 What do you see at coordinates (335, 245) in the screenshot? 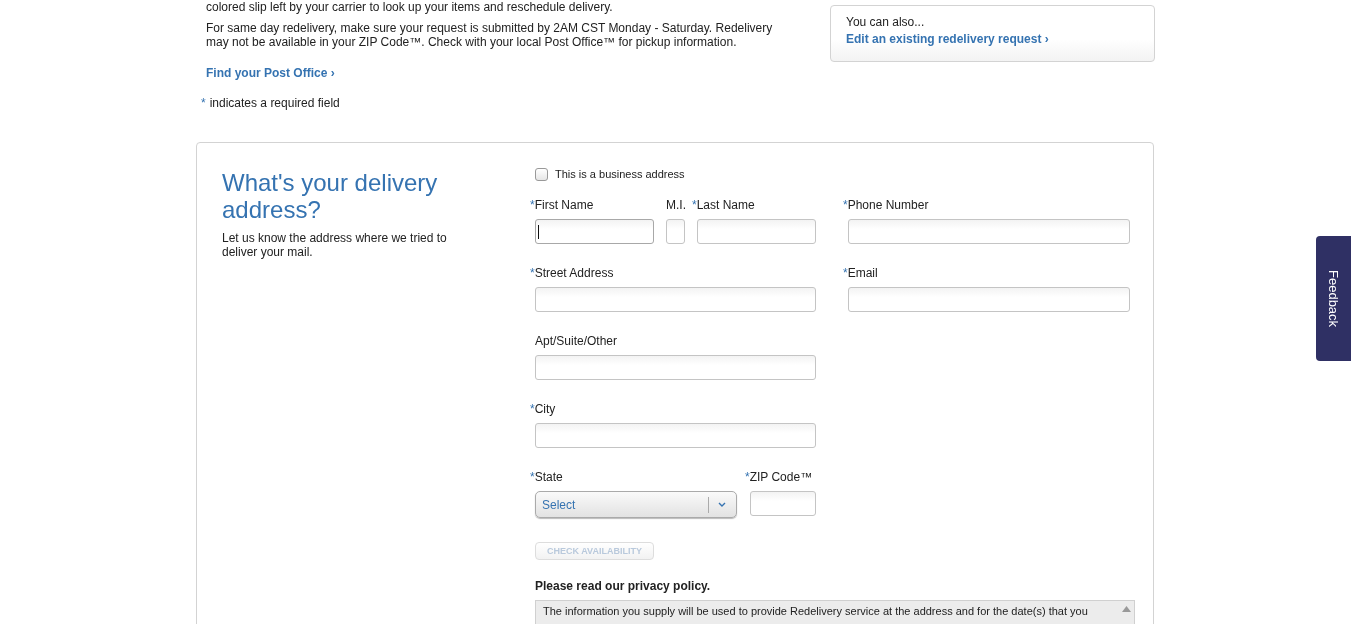
I see `form-subheading: Let us know the address where we tried to deliver your mail.` at bounding box center [335, 245].